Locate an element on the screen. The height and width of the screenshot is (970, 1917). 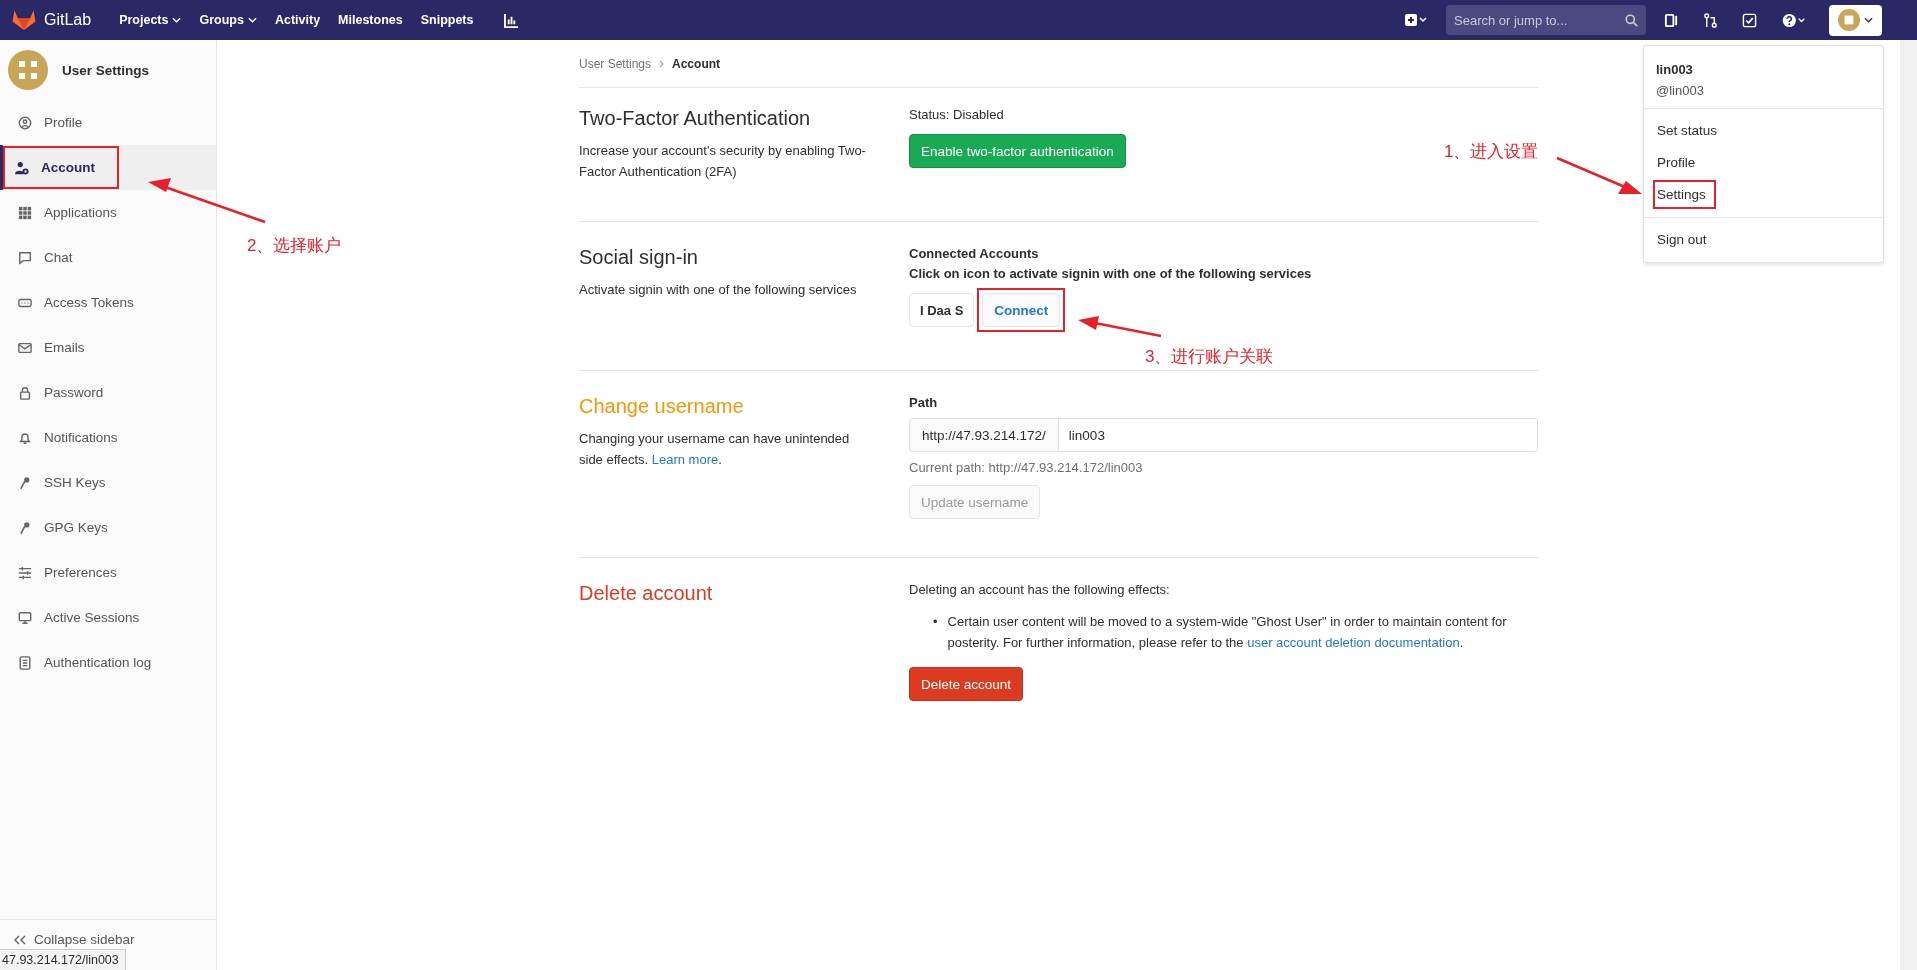
sidebar-item: Account is located at coordinates (108, 167).